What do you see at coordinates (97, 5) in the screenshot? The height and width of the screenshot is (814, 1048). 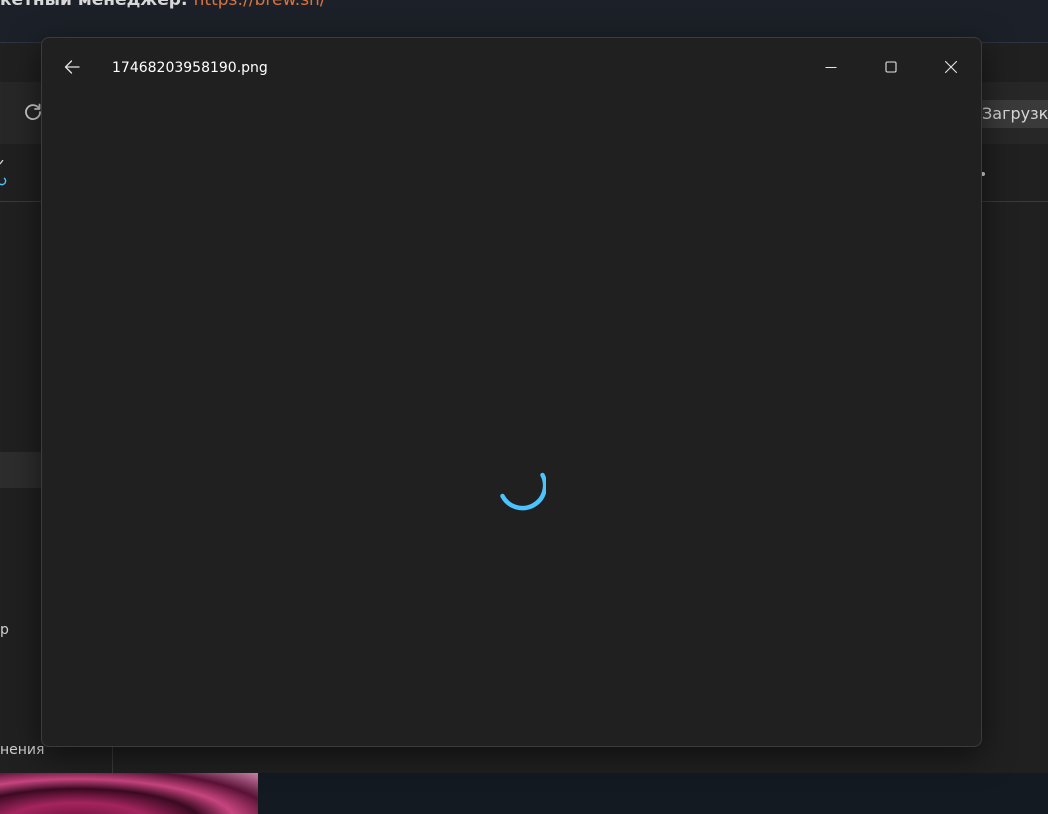 I see `background-heading-text: кетный менеджер:` at bounding box center [97, 5].